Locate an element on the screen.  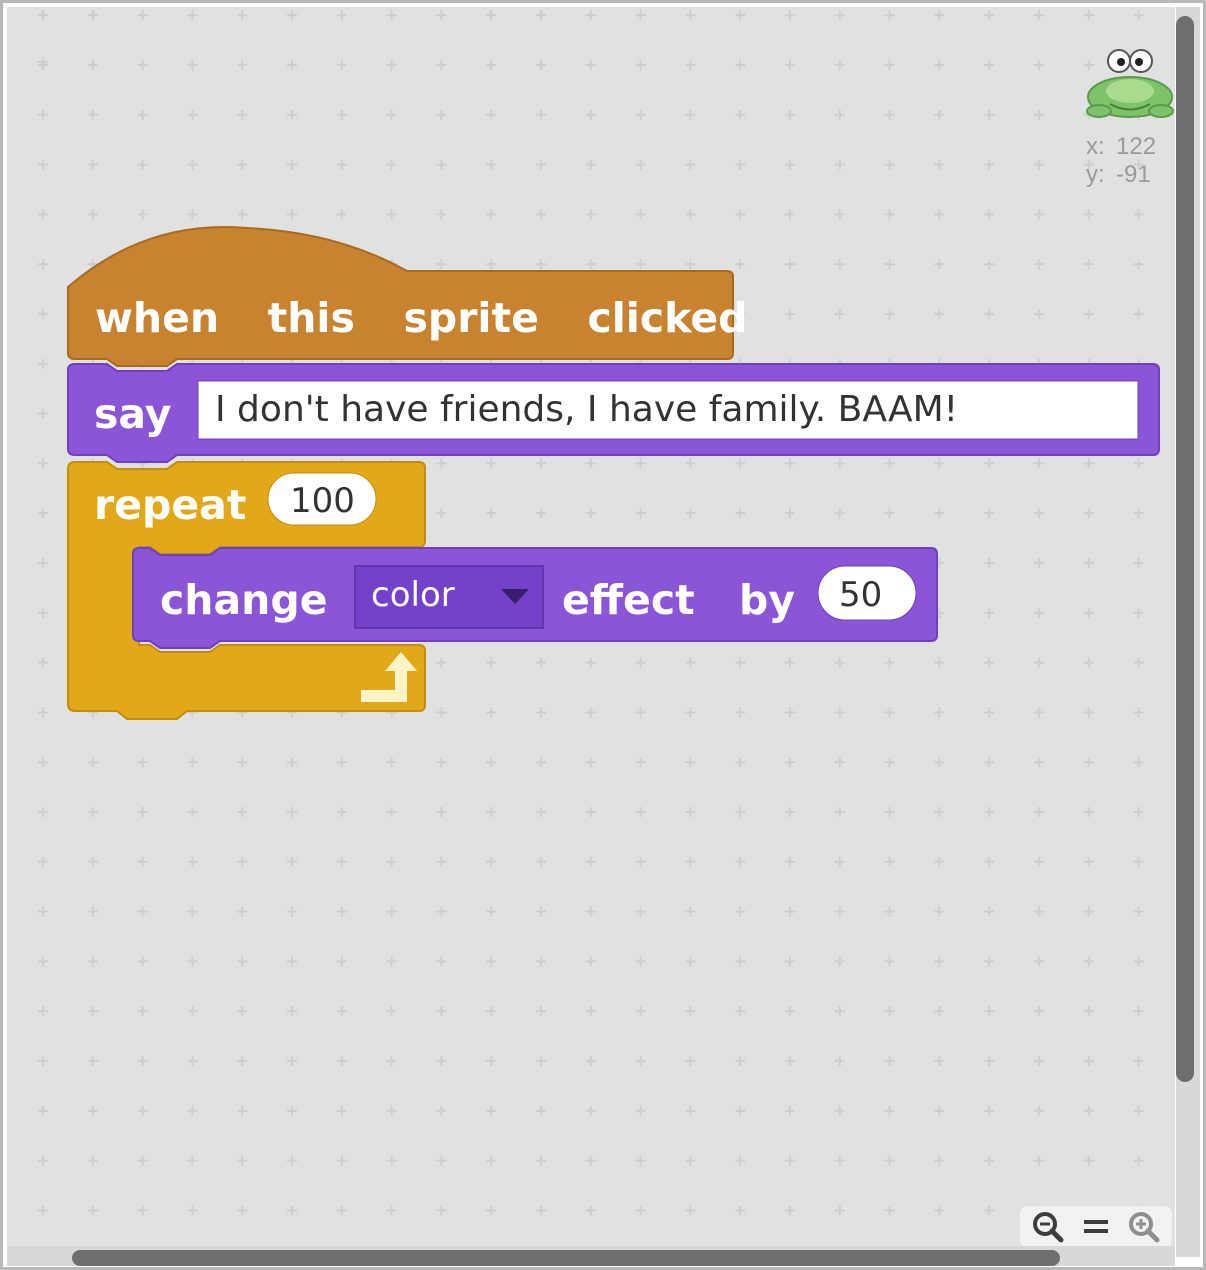
repeat-label: repeat is located at coordinates (170, 505).